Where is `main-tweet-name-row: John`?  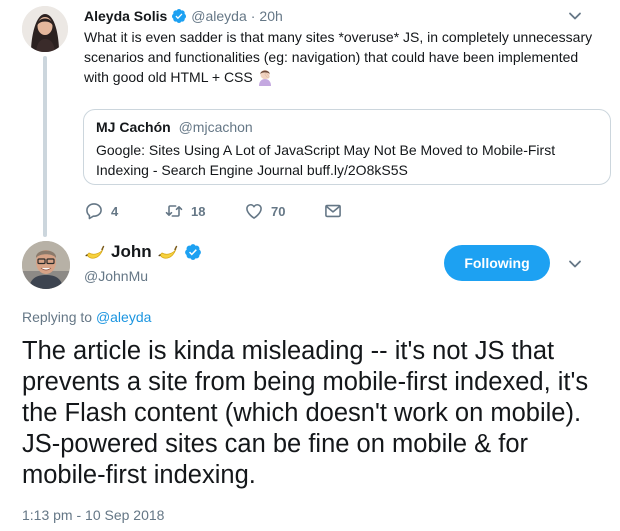
main-tweet-name-row: John is located at coordinates (143, 252).